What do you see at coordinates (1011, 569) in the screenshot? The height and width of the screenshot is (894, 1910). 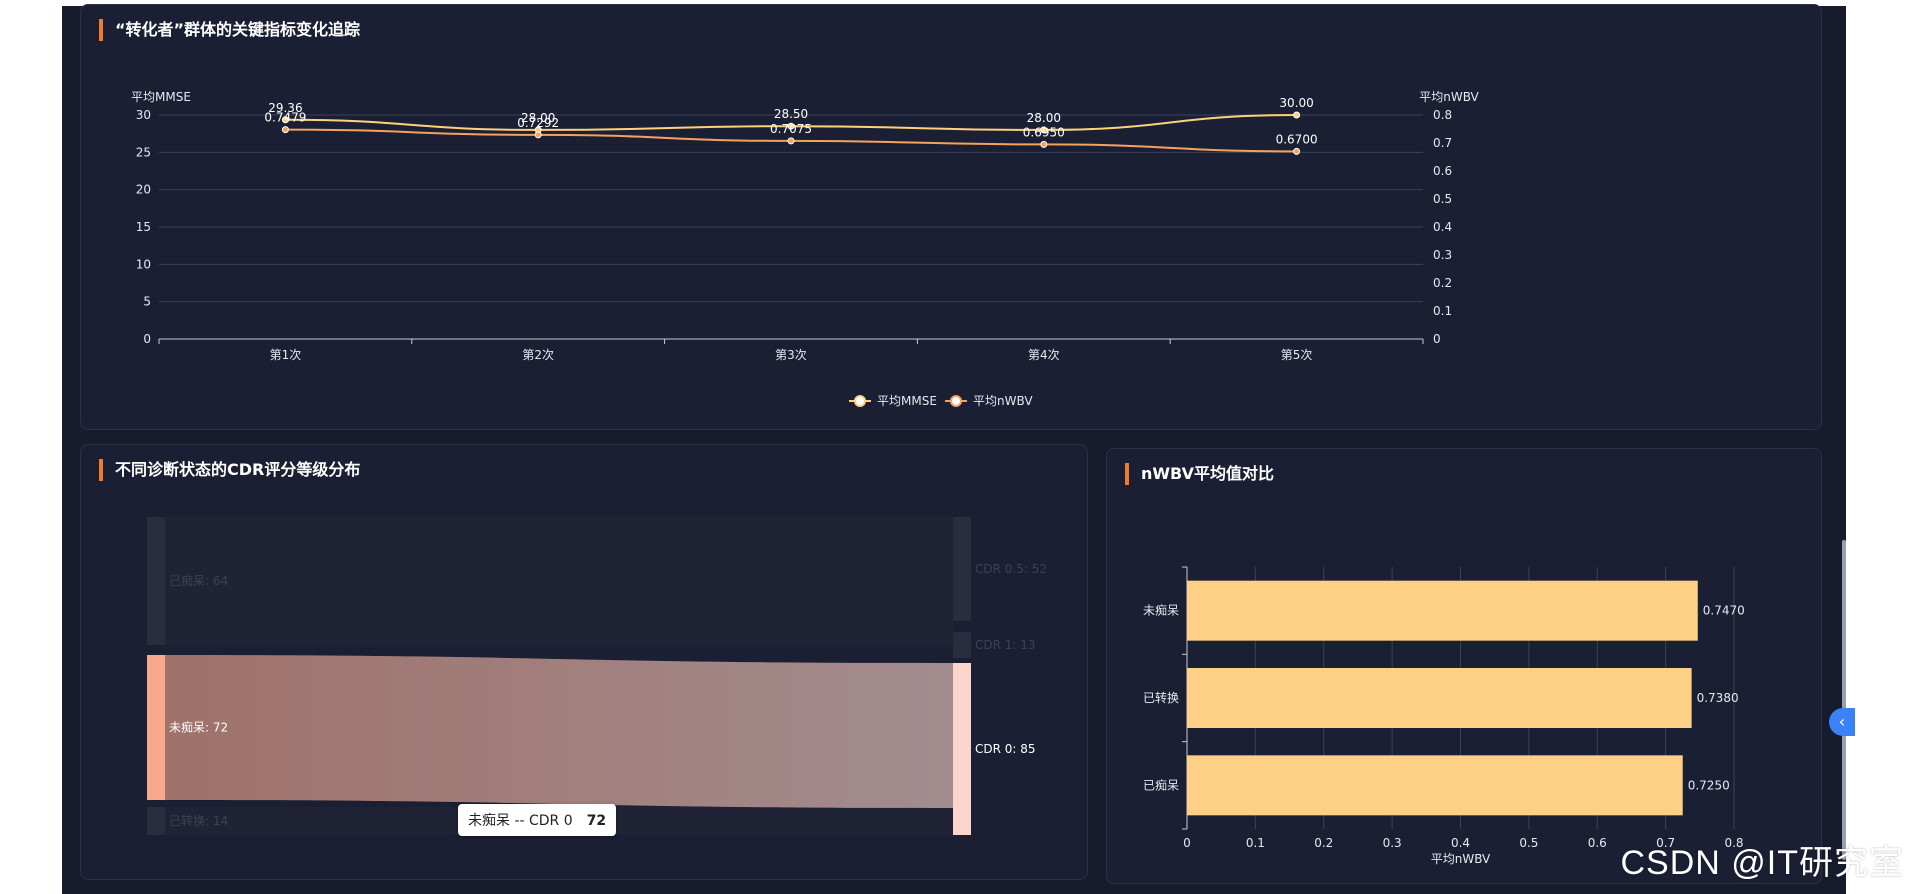 I see `sankey-target-label: CDR 0.5: 52` at bounding box center [1011, 569].